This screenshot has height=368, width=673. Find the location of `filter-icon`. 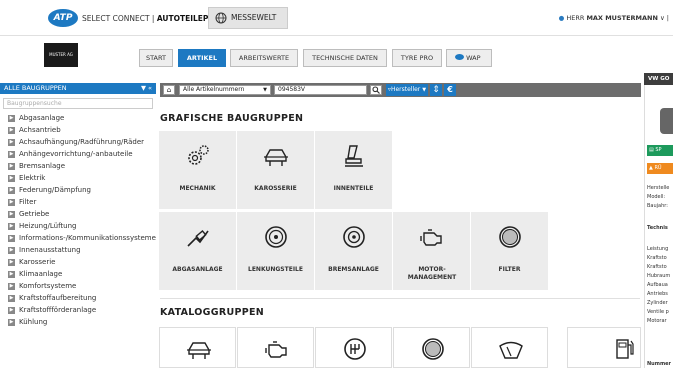

filter-icon is located at coordinates (433, 349).